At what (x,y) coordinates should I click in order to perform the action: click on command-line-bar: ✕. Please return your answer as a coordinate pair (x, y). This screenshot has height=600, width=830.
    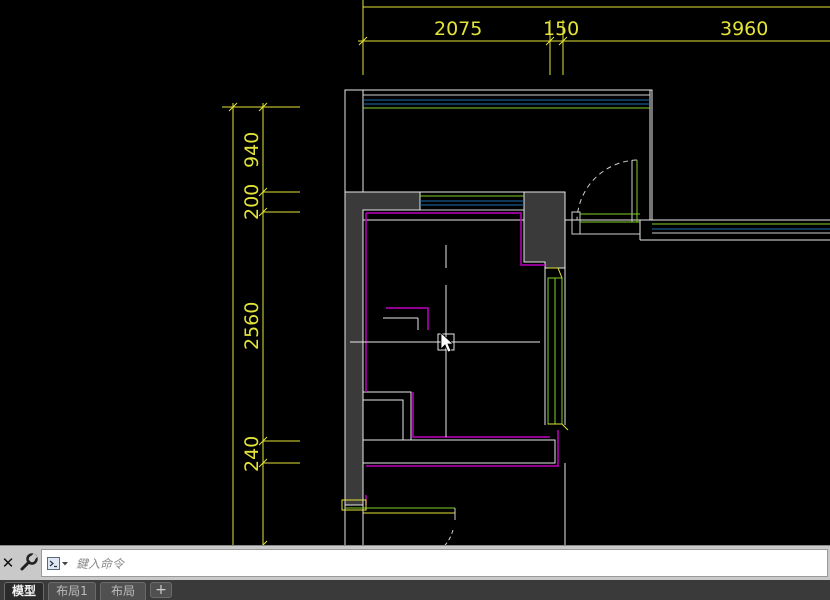
    Looking at the image, I should click on (415, 562).